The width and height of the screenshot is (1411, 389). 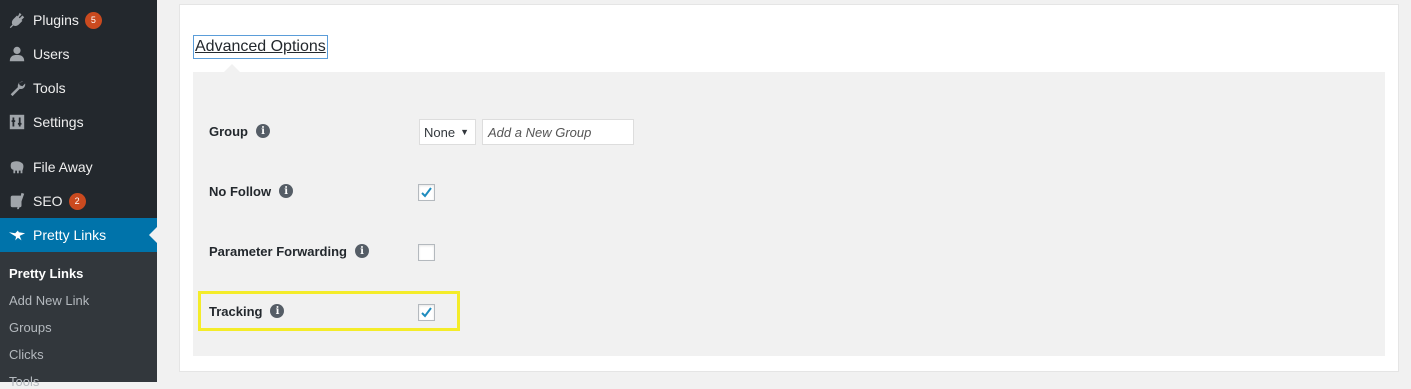 What do you see at coordinates (16, 20) in the screenshot?
I see `plugin-icon` at bounding box center [16, 20].